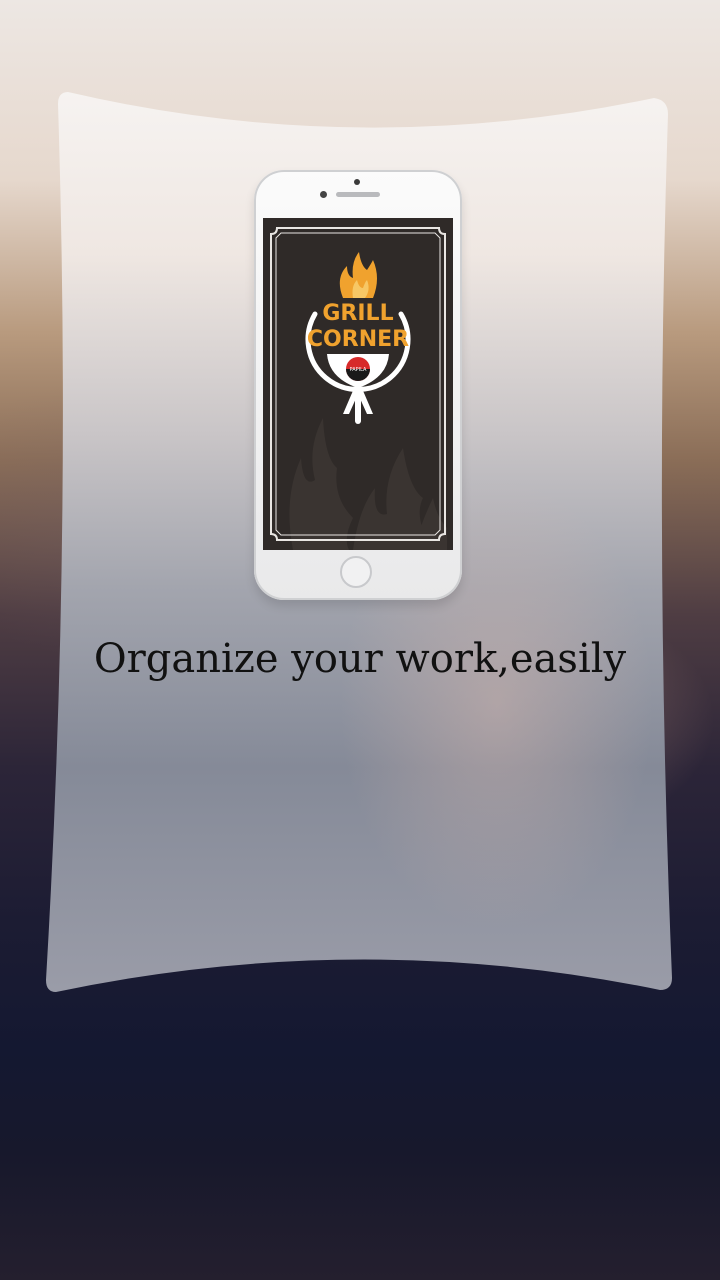 The height and width of the screenshot is (1280, 720). What do you see at coordinates (358, 339) in the screenshot?
I see `logo-line2: CORNER` at bounding box center [358, 339].